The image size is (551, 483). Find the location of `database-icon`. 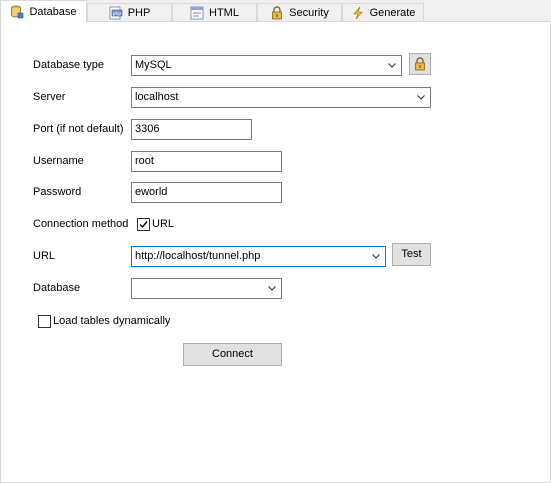

database-icon is located at coordinates (17, 12).